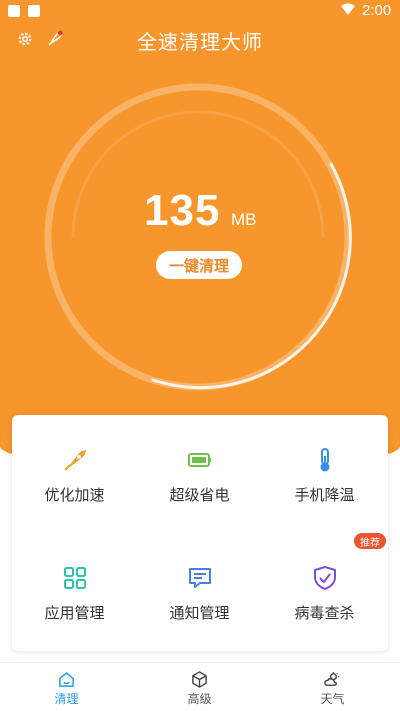  What do you see at coordinates (348, 9) in the screenshot?
I see `wifi-icon` at bounding box center [348, 9].